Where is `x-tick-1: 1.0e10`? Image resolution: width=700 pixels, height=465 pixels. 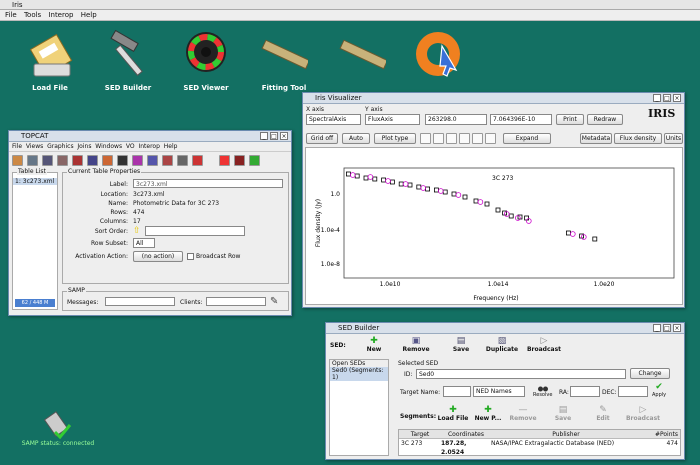 x-tick-1: 1.0e10 is located at coordinates (390, 284).